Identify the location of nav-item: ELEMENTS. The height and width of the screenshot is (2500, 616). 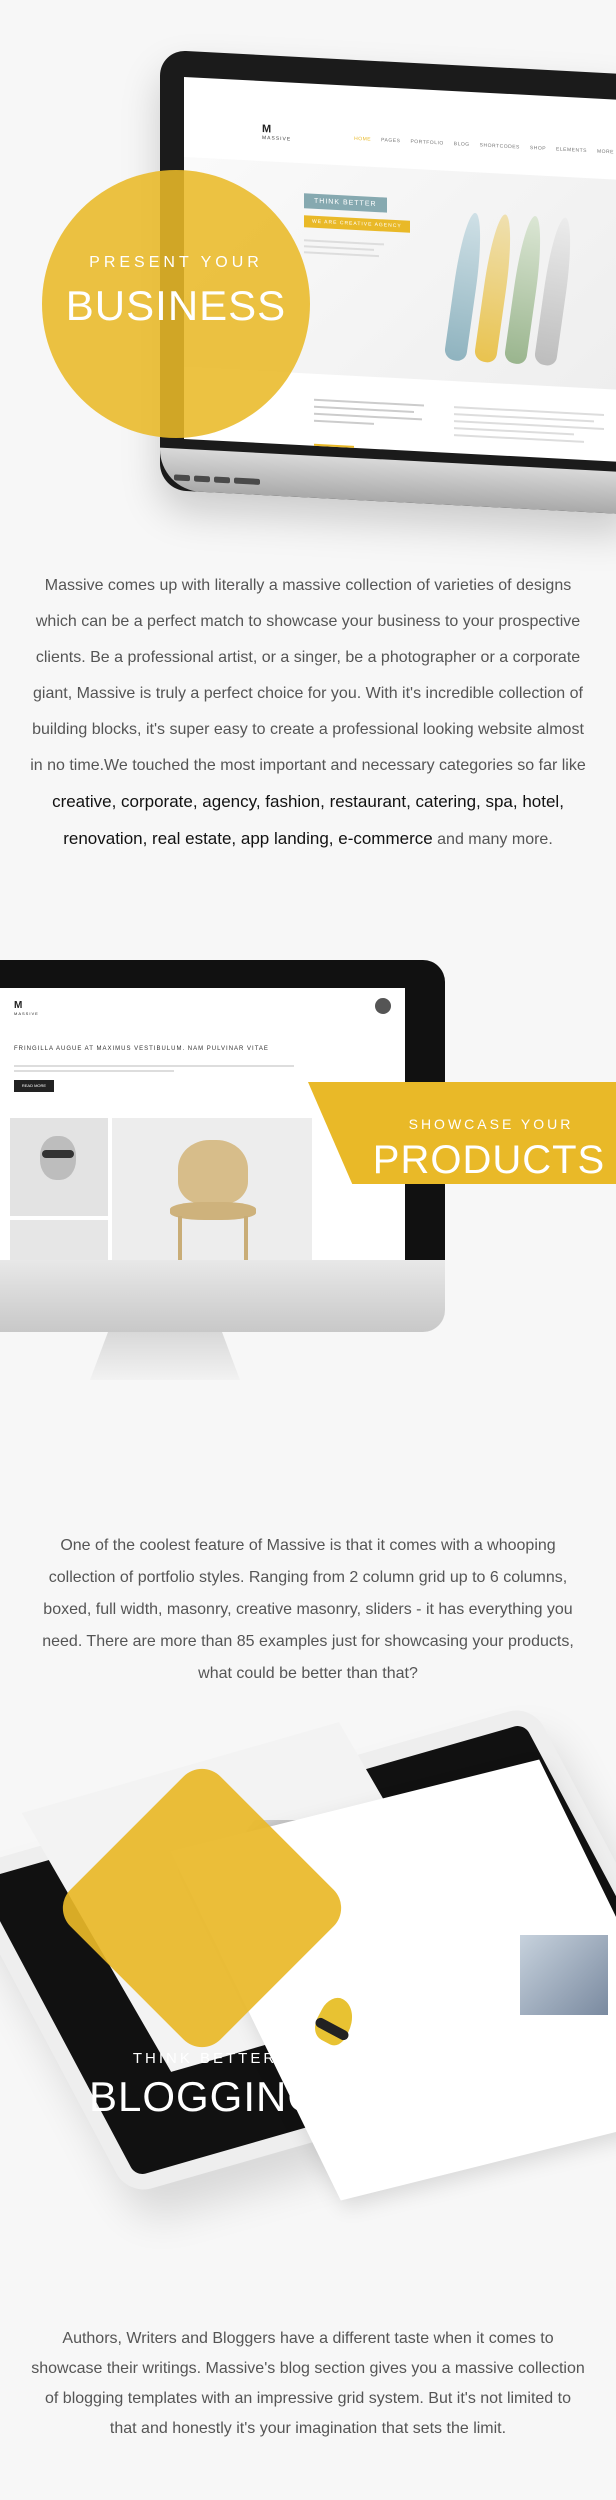
(571, 150).